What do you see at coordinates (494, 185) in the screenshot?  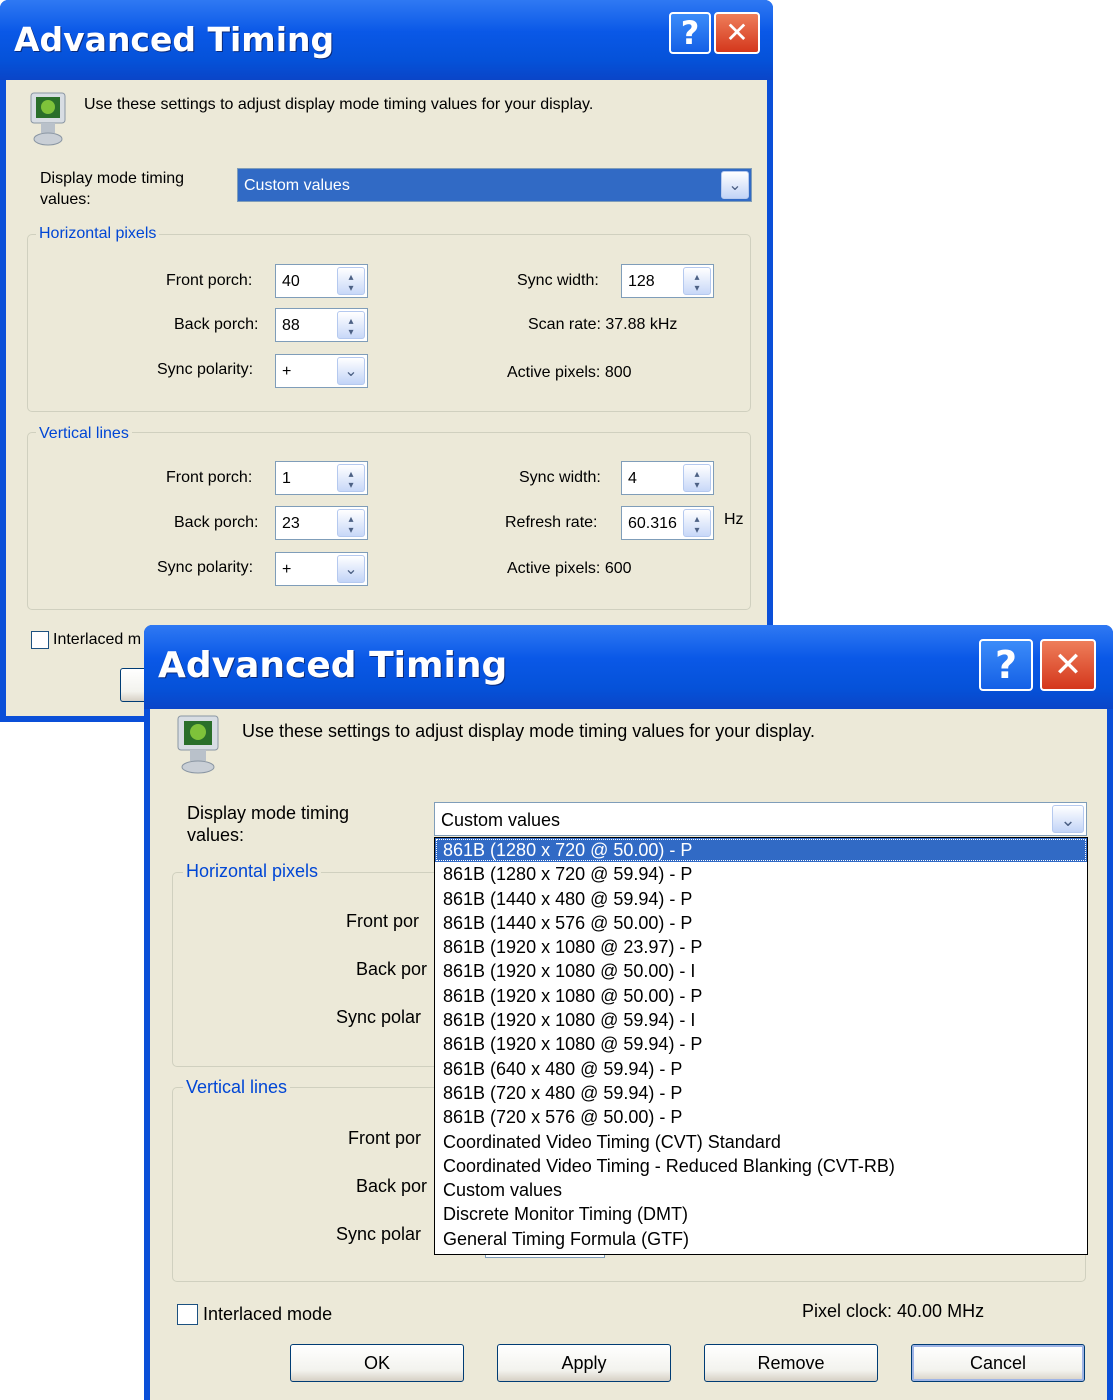 I see `back-mode-select: Custom values ⌄` at bounding box center [494, 185].